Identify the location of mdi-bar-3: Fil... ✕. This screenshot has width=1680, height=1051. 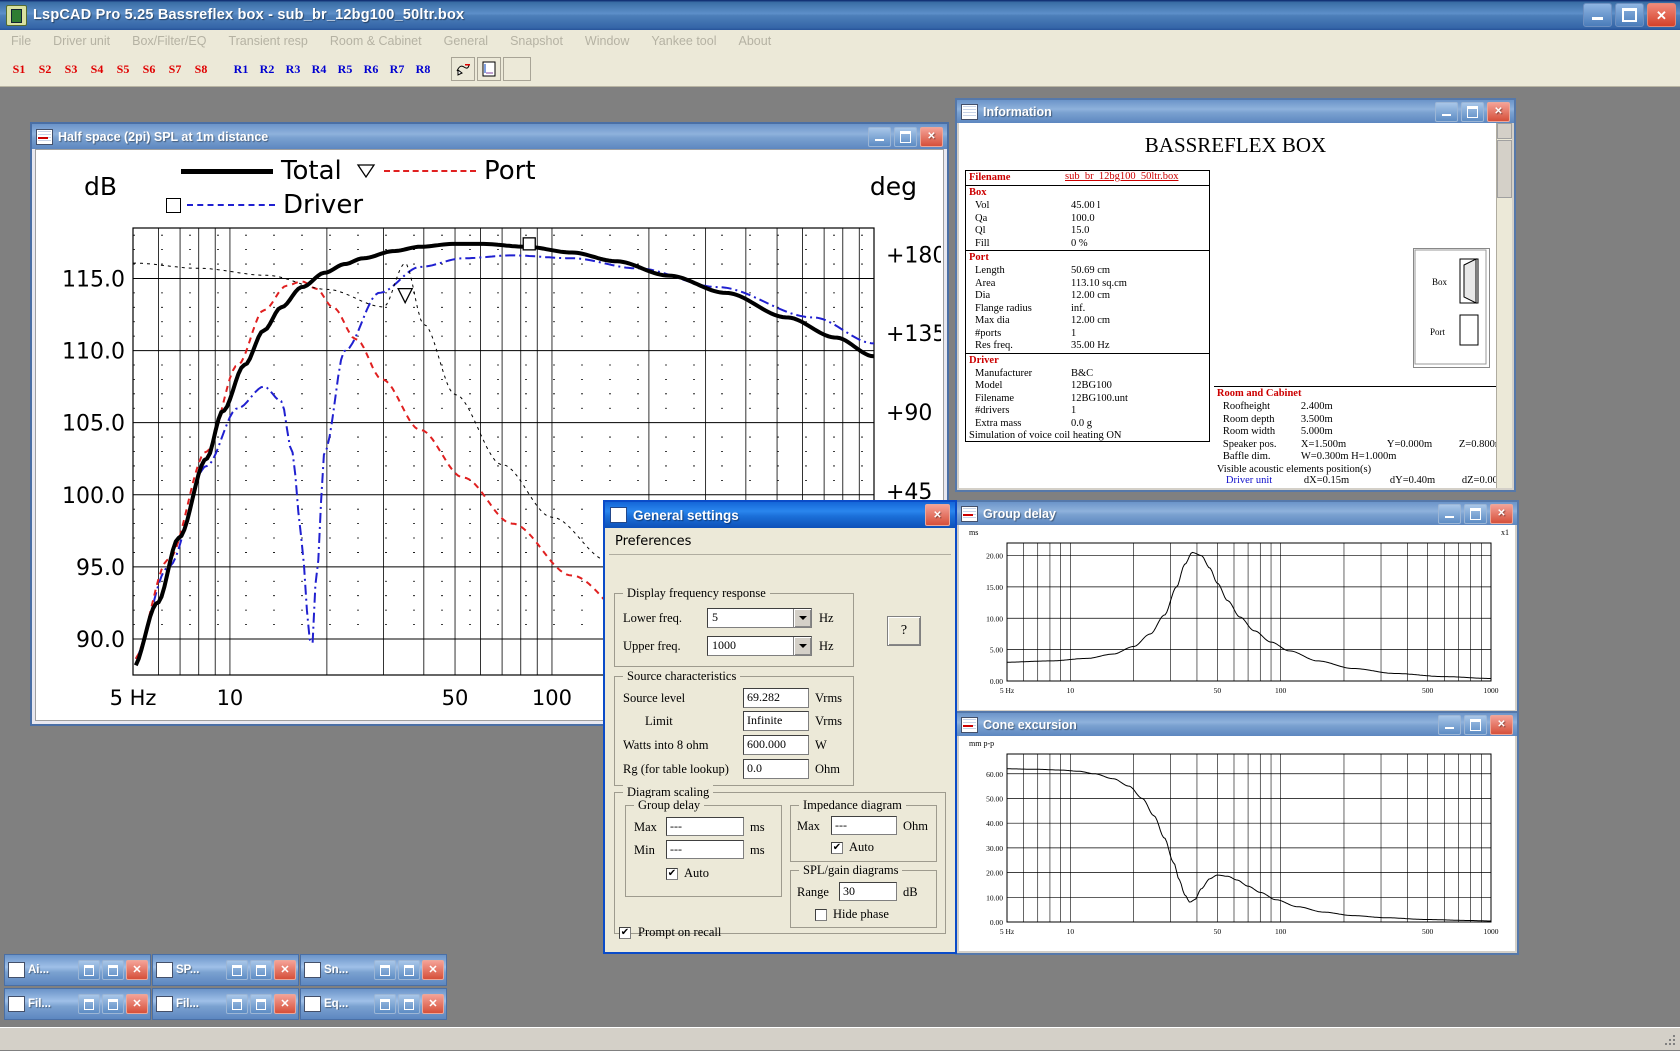
(77, 1004).